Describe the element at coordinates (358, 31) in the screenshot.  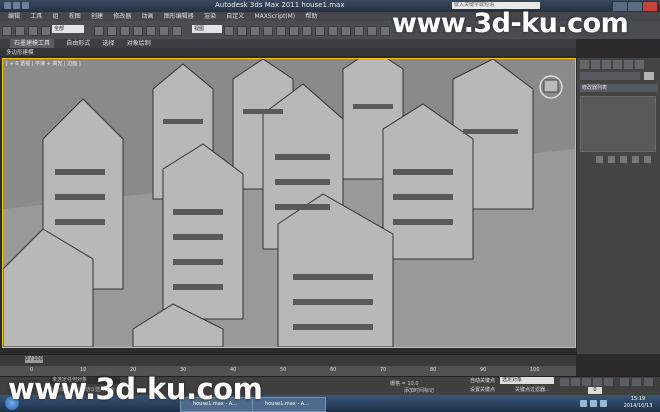
I see `render-setup-icon` at that location.